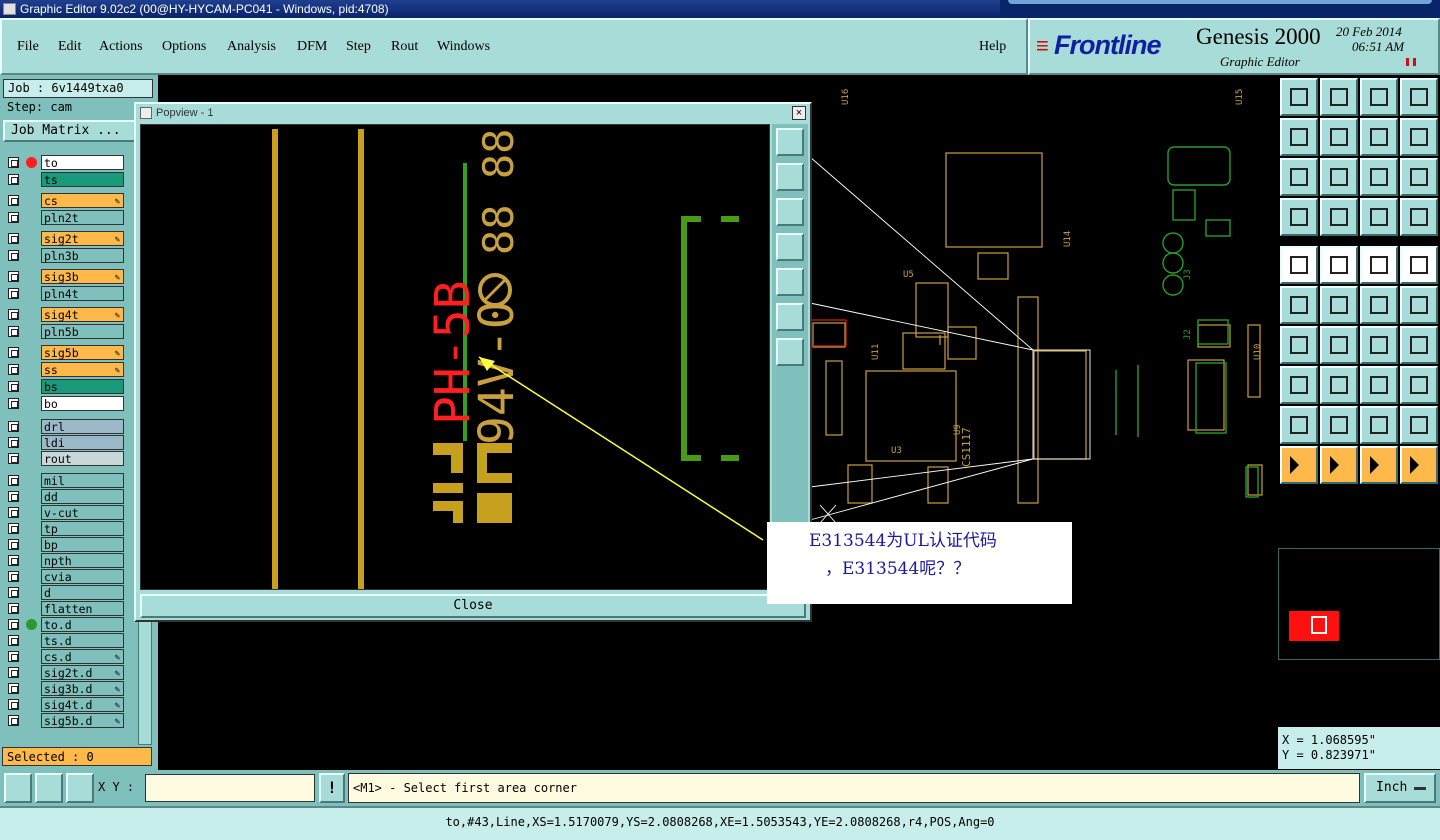 The height and width of the screenshot is (840, 1440). What do you see at coordinates (1419, 385) in the screenshot?
I see `copy-button` at bounding box center [1419, 385].